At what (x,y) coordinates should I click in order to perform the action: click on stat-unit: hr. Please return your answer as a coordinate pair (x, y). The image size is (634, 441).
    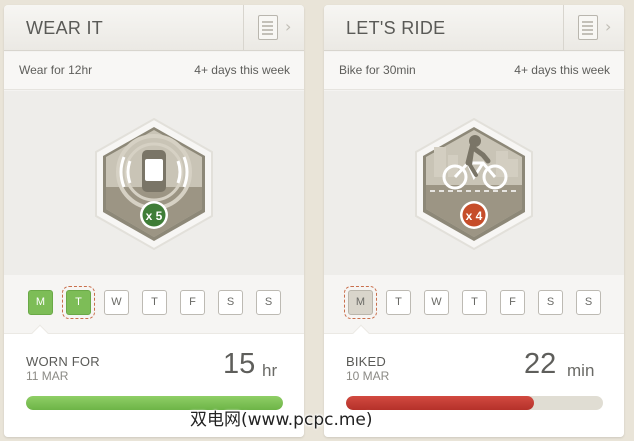
    Looking at the image, I should click on (270, 370).